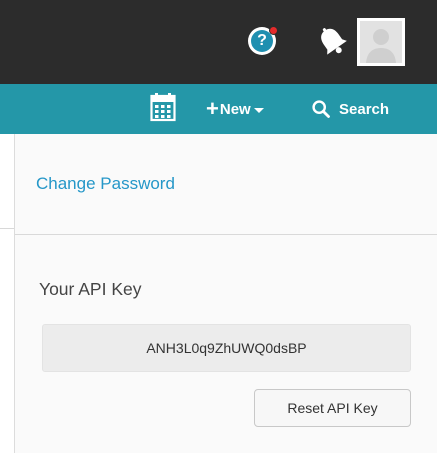 This screenshot has height=453, width=437. Describe the element at coordinates (226, 348) in the screenshot. I see `api-key-field: ANH3L0q9ZhUWQ0dsBP` at that location.